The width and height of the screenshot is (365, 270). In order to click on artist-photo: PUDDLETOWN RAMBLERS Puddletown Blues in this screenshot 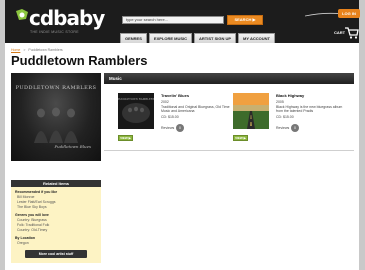, I will do `click(56, 117)`.